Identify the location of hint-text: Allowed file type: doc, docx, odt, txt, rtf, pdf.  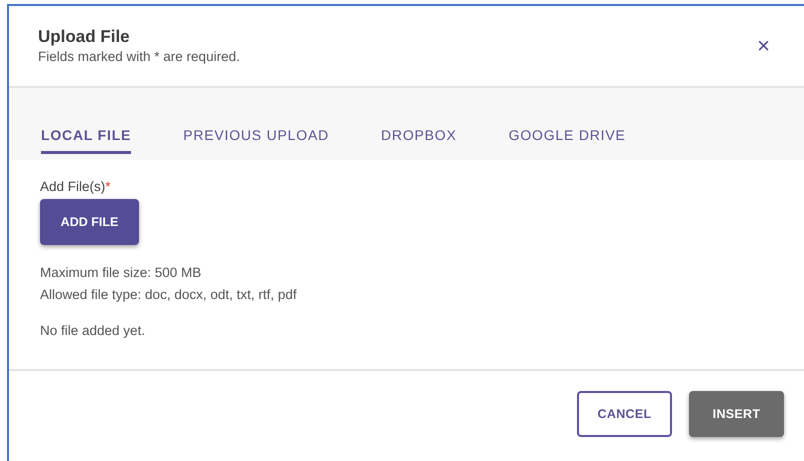
(169, 294).